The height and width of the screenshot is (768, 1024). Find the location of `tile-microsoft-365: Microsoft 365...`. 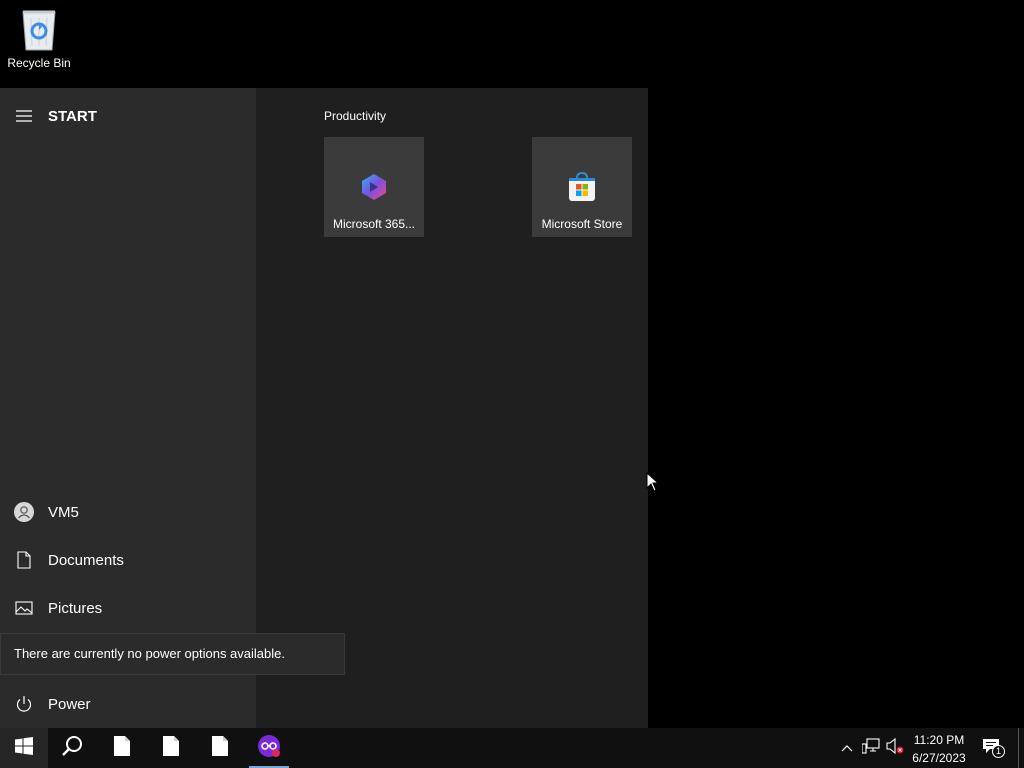

tile-microsoft-365: Microsoft 365... is located at coordinates (374, 187).